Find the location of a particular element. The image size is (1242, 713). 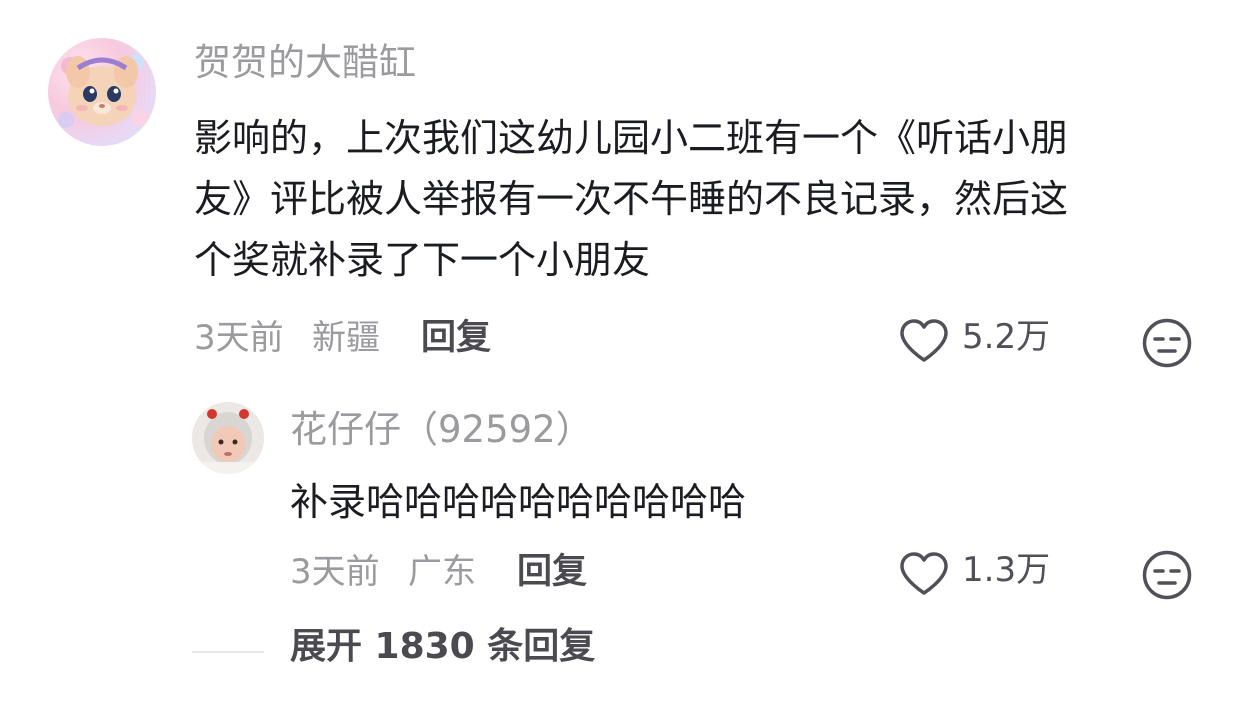

comment-username: 贺贺的大醋缸 is located at coordinates (305, 62).